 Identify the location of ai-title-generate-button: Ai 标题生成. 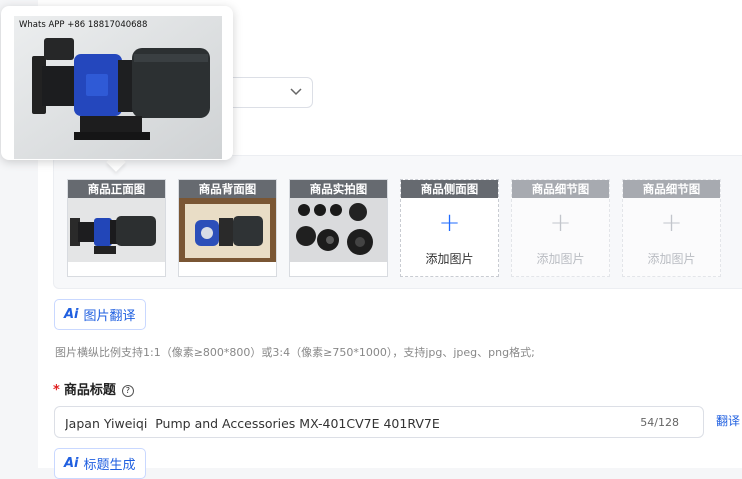
(100, 463).